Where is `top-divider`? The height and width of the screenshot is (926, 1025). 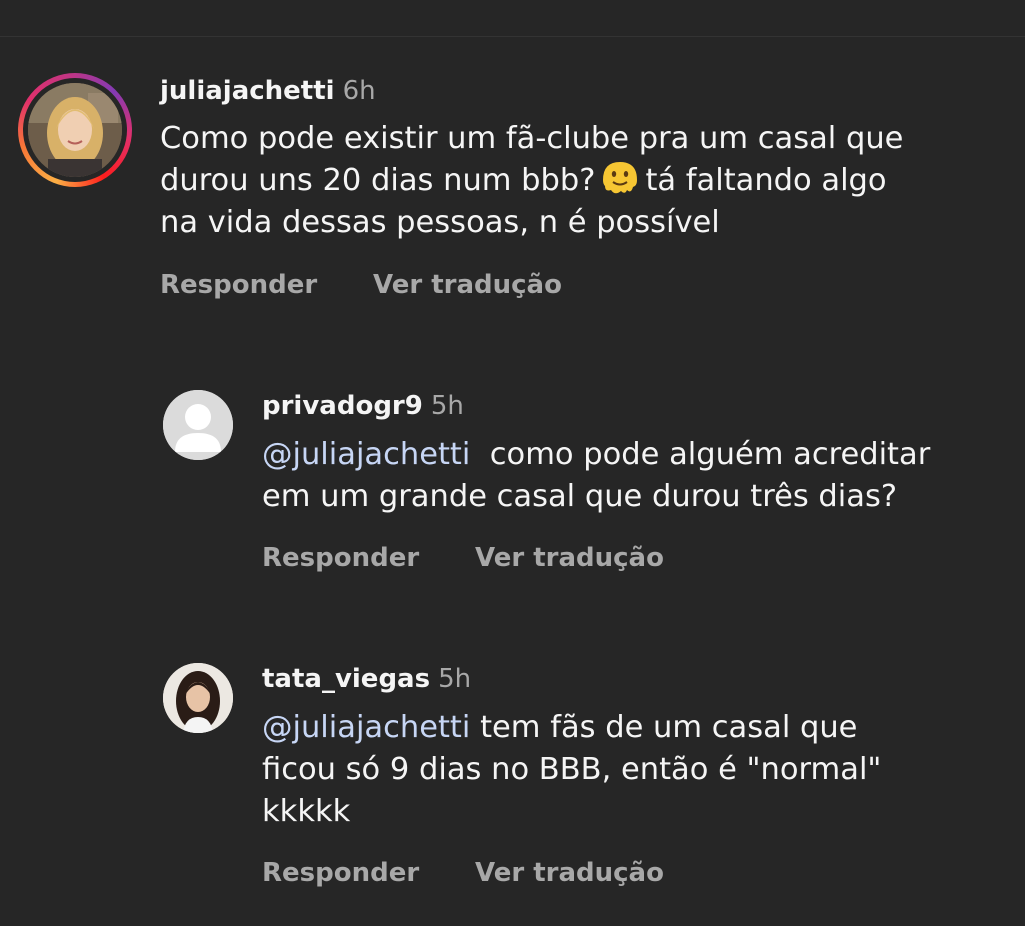
top-divider is located at coordinates (512, 36).